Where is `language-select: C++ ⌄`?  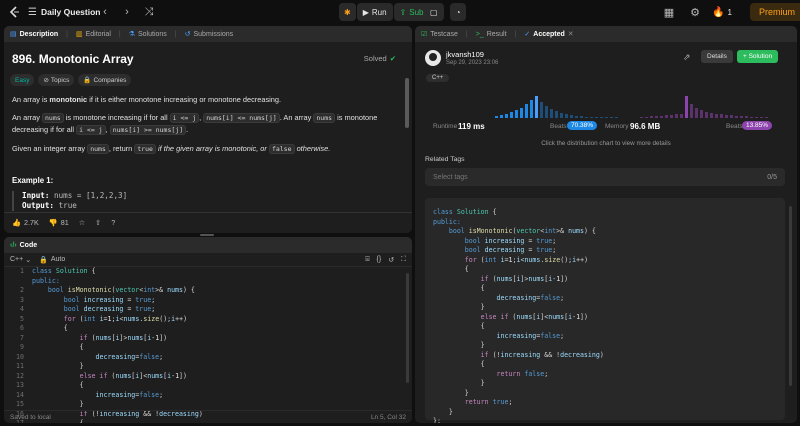 language-select: C++ ⌄ is located at coordinates (20, 260).